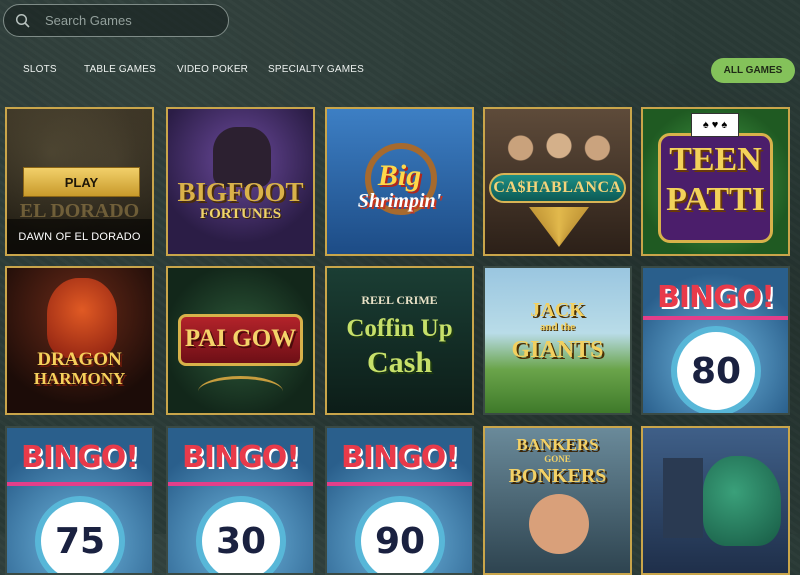 The image size is (800, 575). I want to click on game-tile-bankers-gone-bonkers: BANKERS GONE BONKERS, so click(557, 500).